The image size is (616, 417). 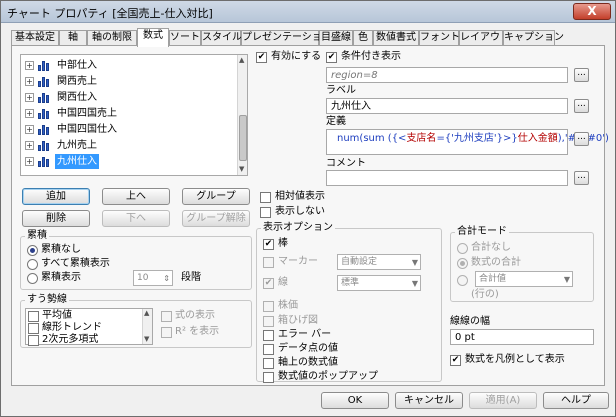 What do you see at coordinates (265, 212) in the screenshot?
I see `invisible-checkbox` at bounding box center [265, 212].